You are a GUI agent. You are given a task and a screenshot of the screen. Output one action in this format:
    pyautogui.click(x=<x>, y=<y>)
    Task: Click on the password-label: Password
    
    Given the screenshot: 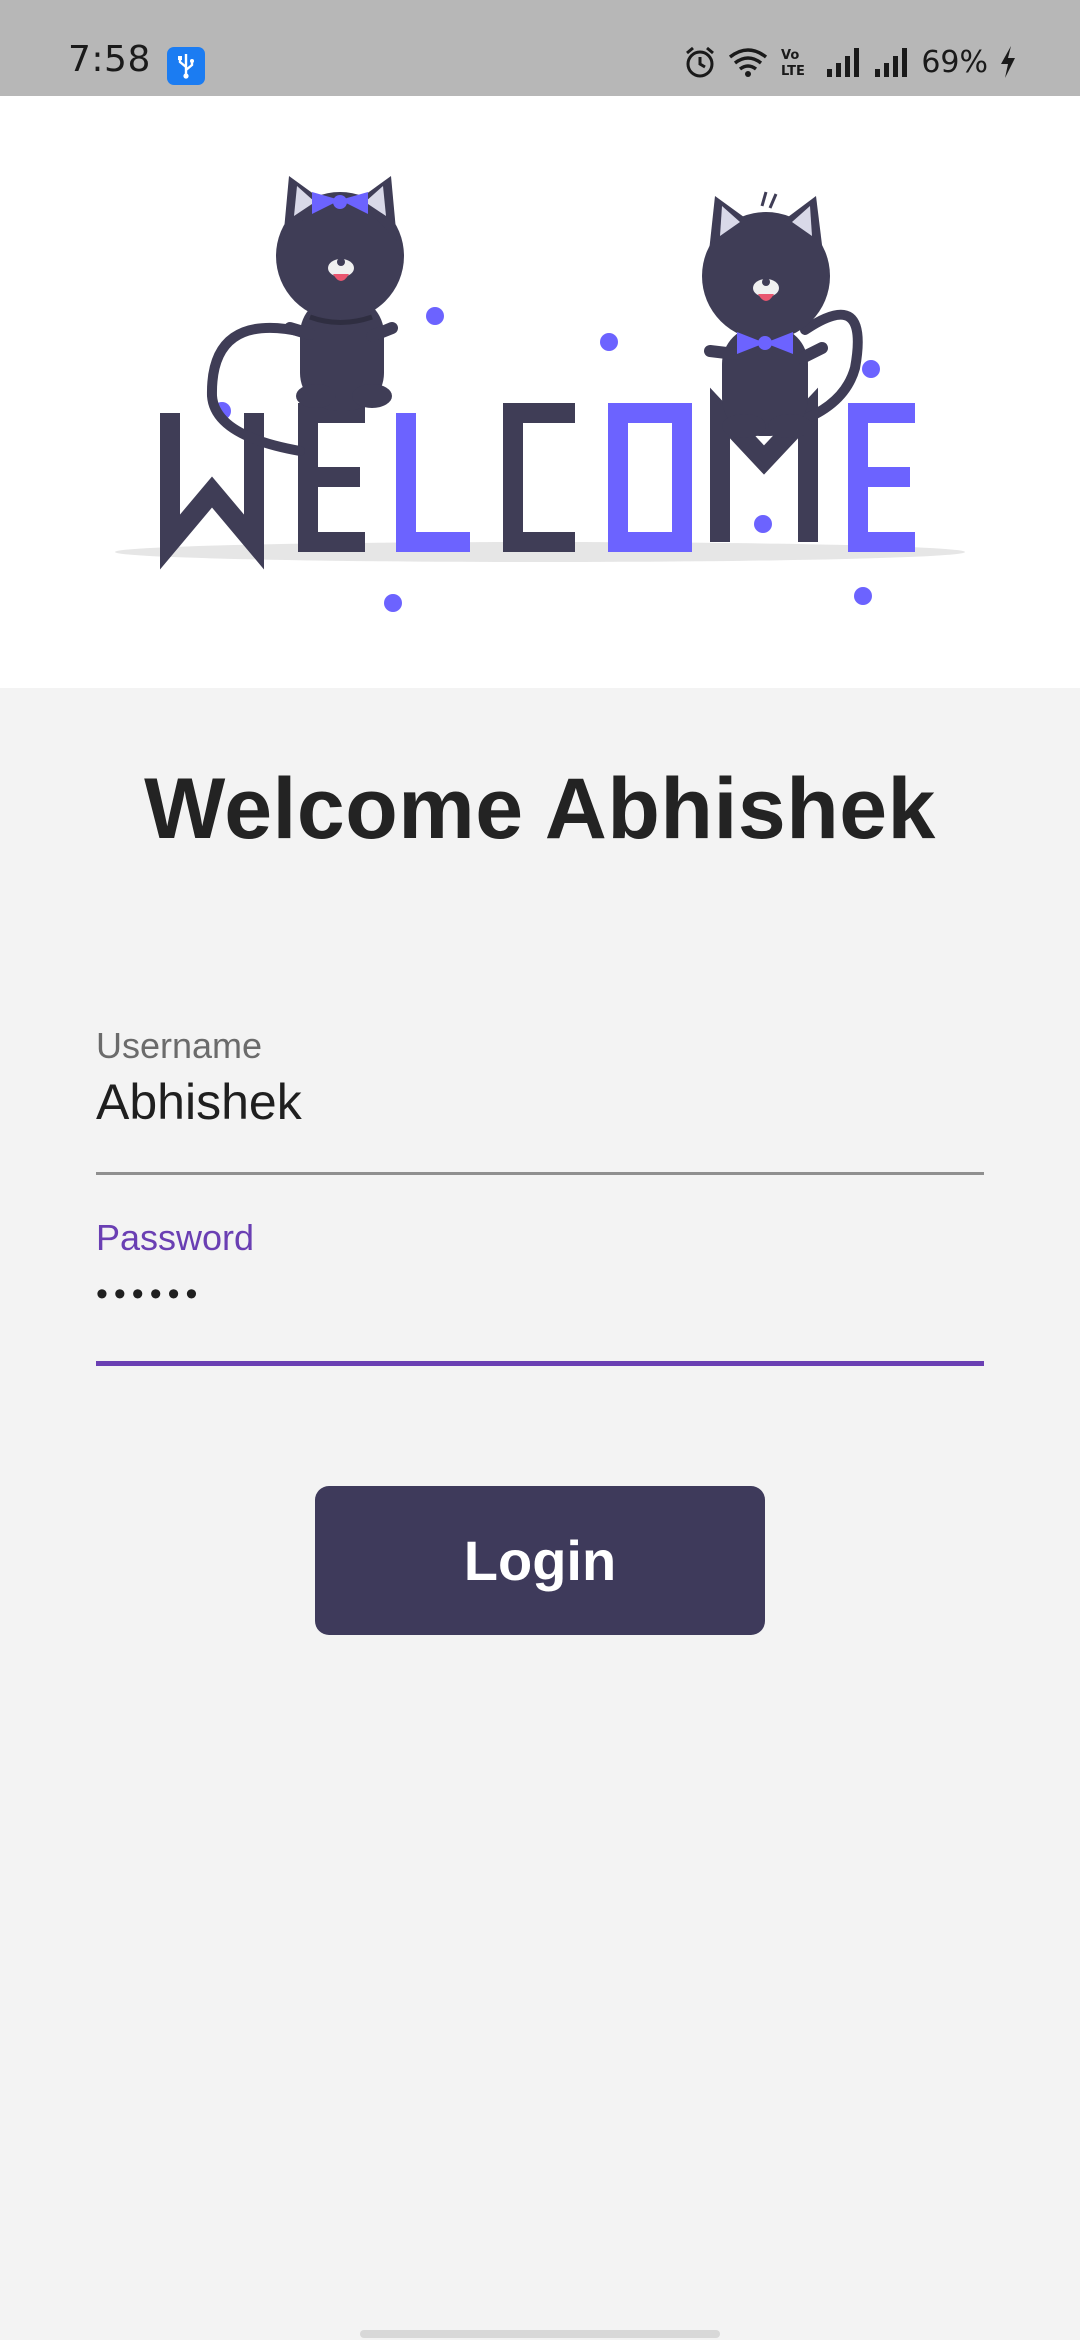 What is the action you would take?
    pyautogui.click(x=175, y=1237)
    